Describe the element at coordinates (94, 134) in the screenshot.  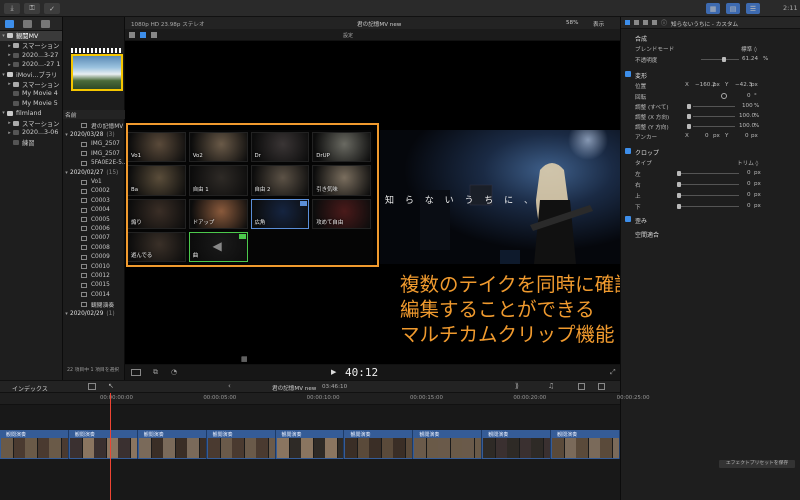
I see `date-group-row: ▾ 2020/03/28 (3)` at that location.